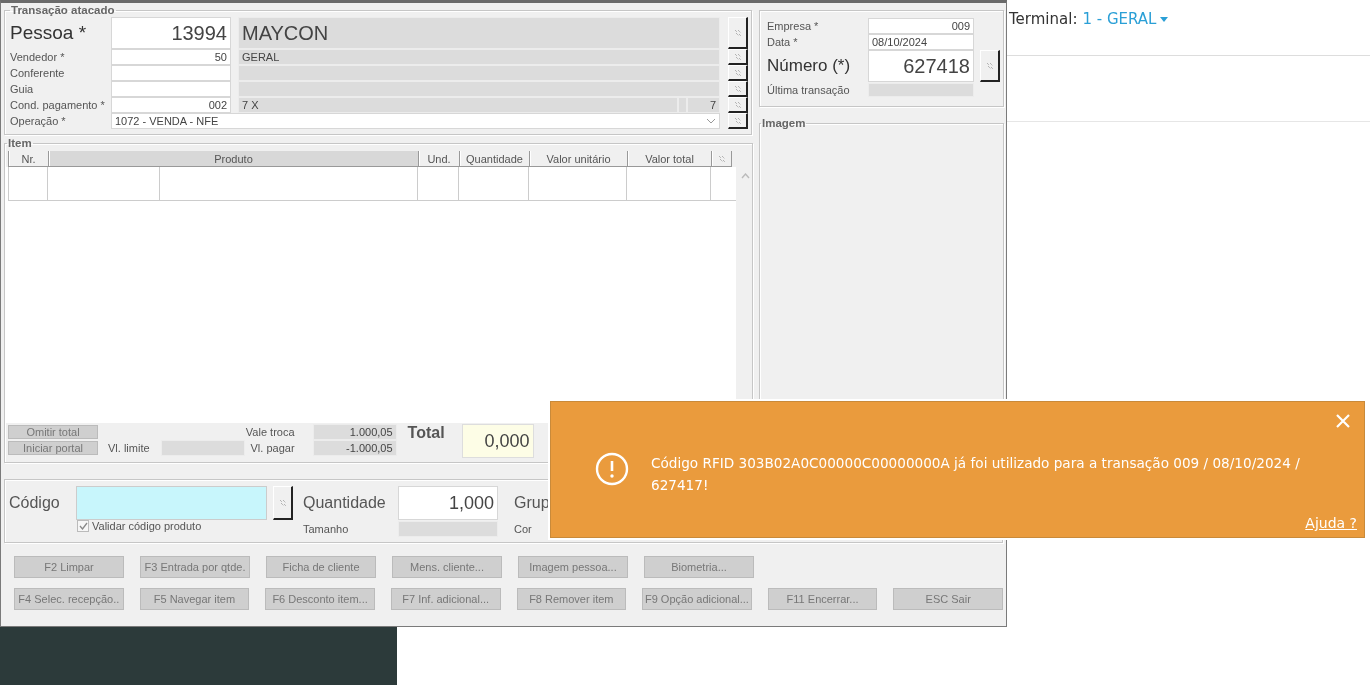  What do you see at coordinates (1164, 19) in the screenshot?
I see `caret-icon` at bounding box center [1164, 19].